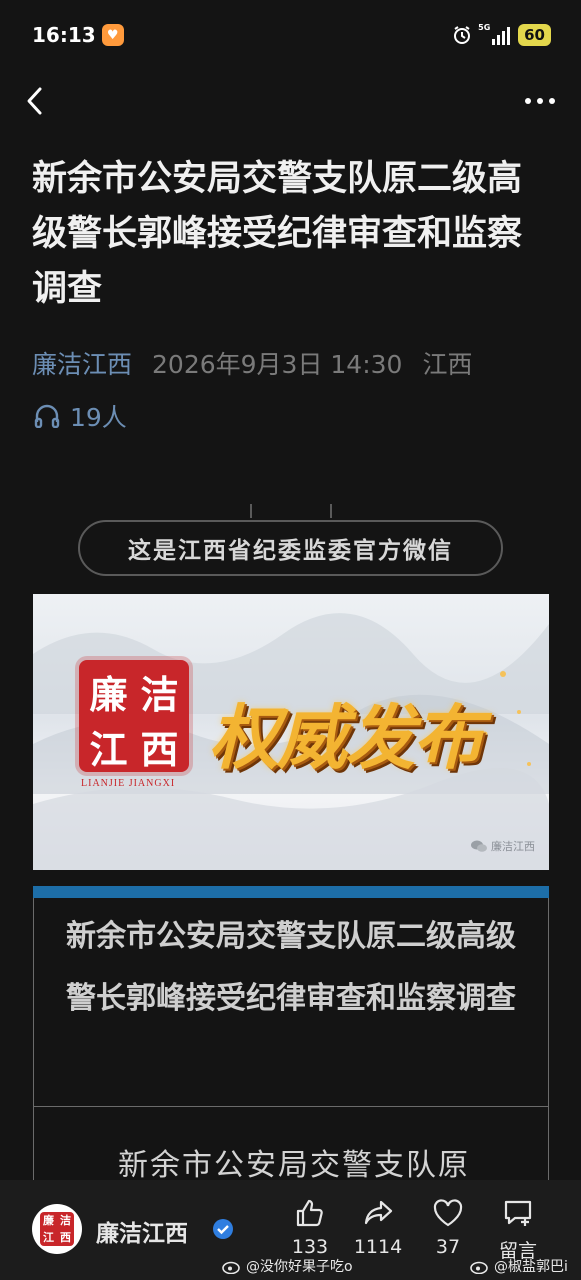  I want to click on alarm-icon, so click(462, 35).